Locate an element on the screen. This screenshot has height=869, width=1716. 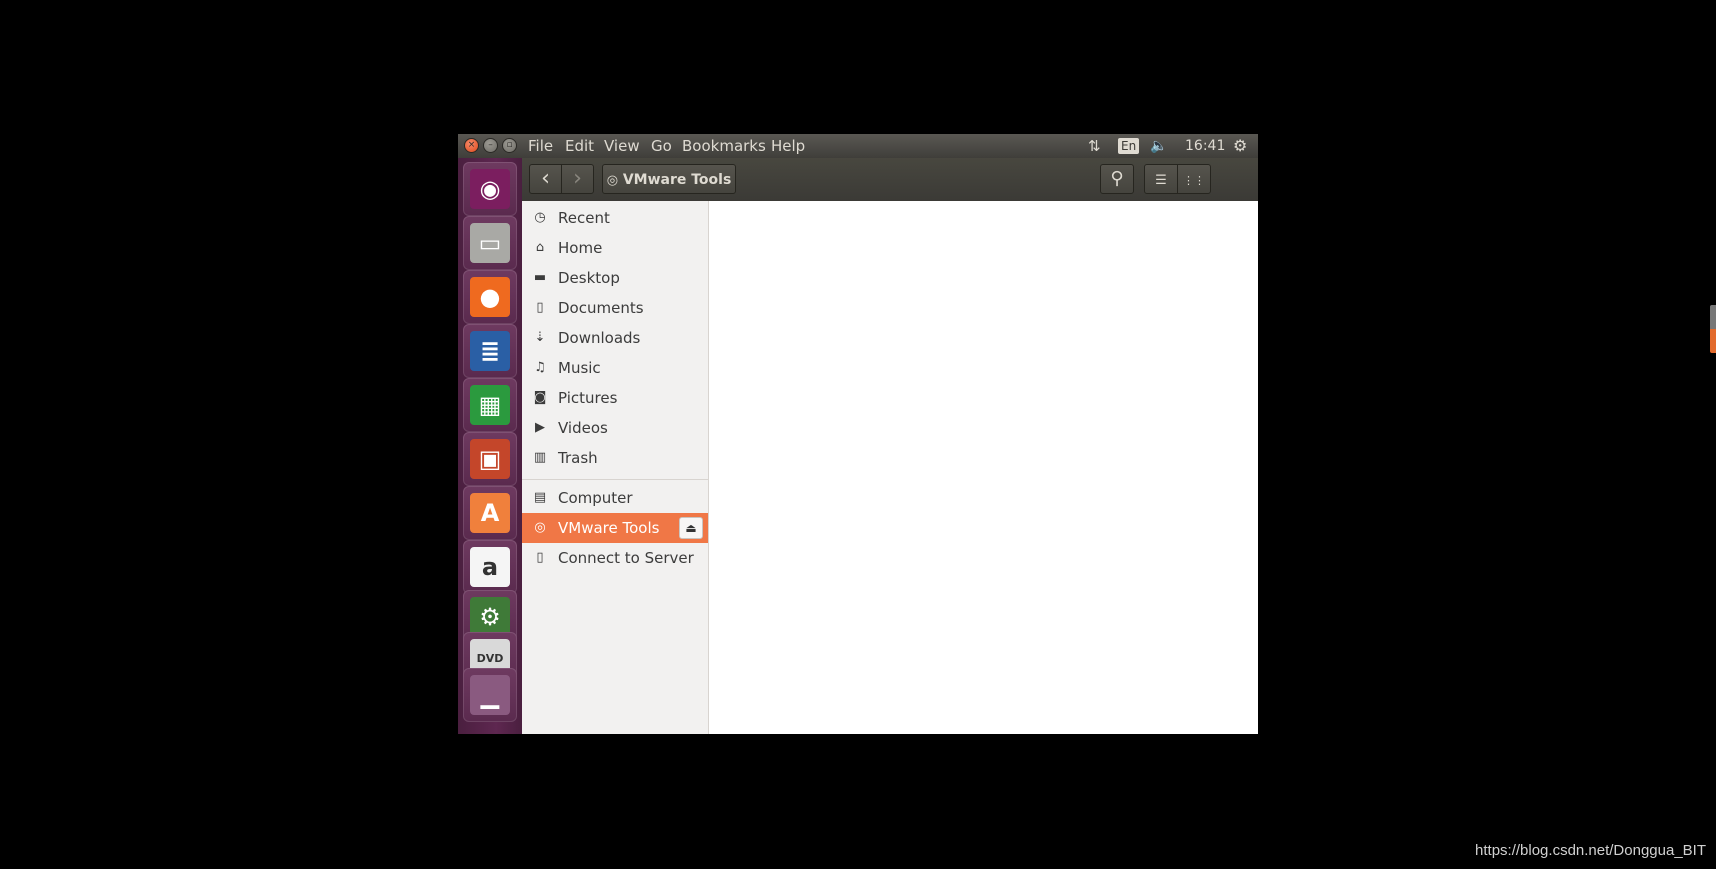
grid-view-button: ⋮⋮ is located at coordinates (1194, 179).